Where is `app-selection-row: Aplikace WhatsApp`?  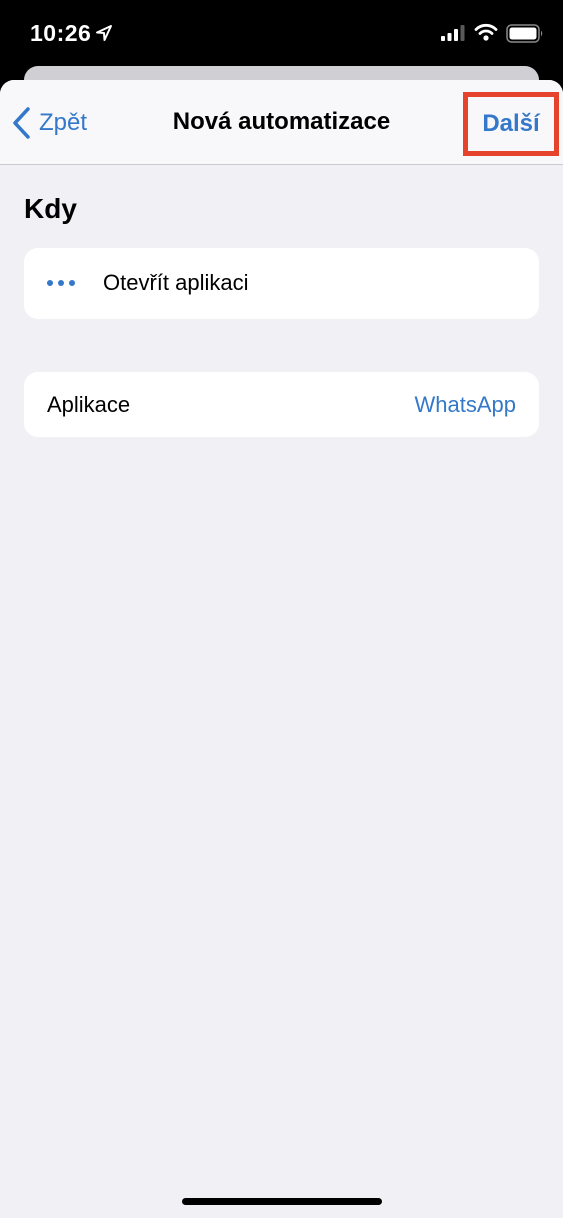 app-selection-row: Aplikace WhatsApp is located at coordinates (281, 404).